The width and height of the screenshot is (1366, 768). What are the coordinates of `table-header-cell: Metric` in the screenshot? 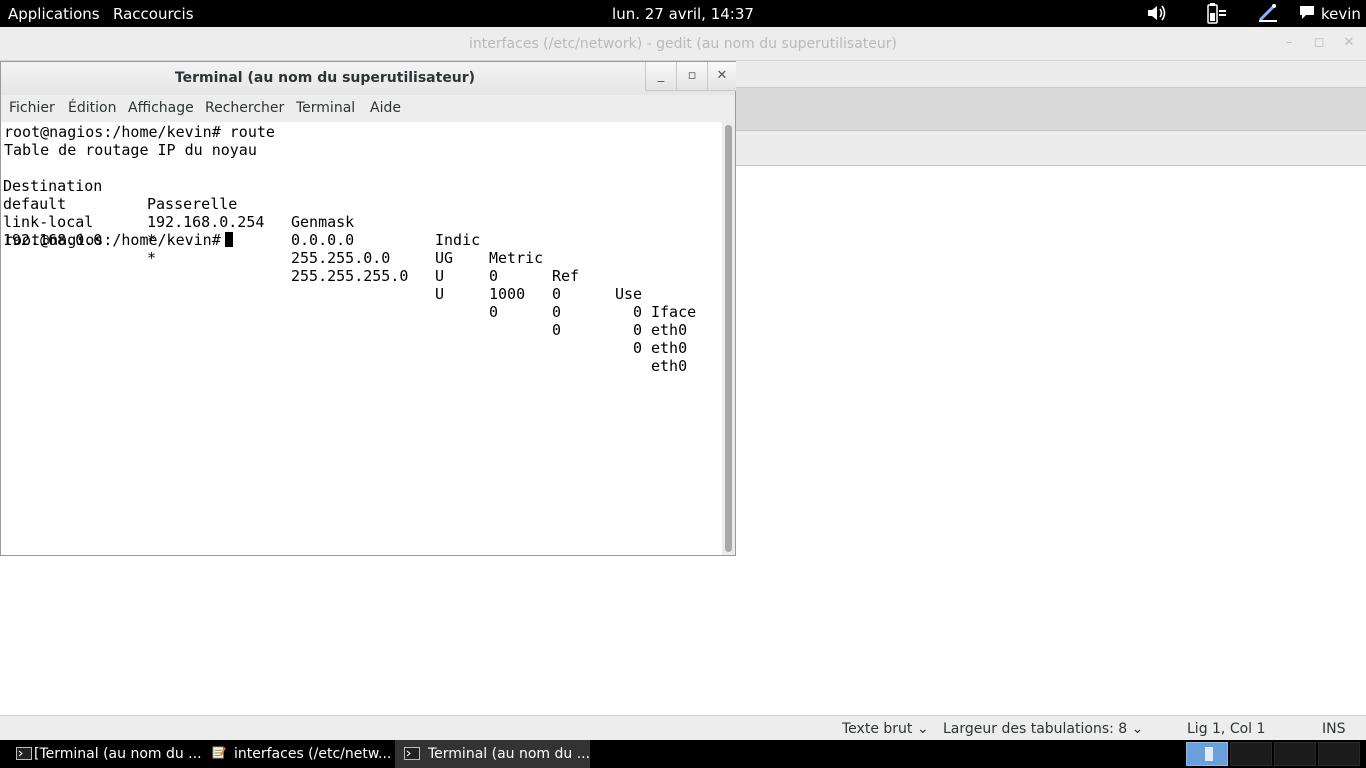 It's located at (516, 258).